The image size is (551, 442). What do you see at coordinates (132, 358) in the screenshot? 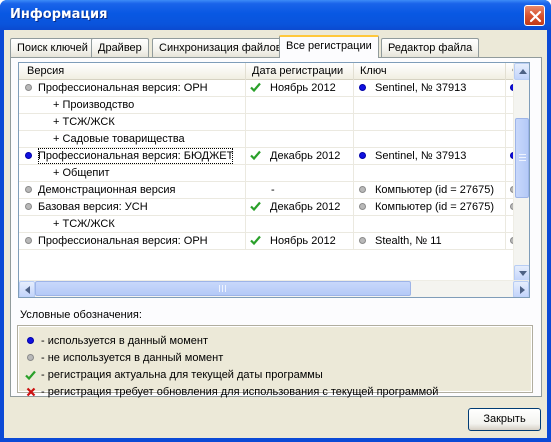
I see `legend-text-inactive: - не используется в данный момент` at bounding box center [132, 358].